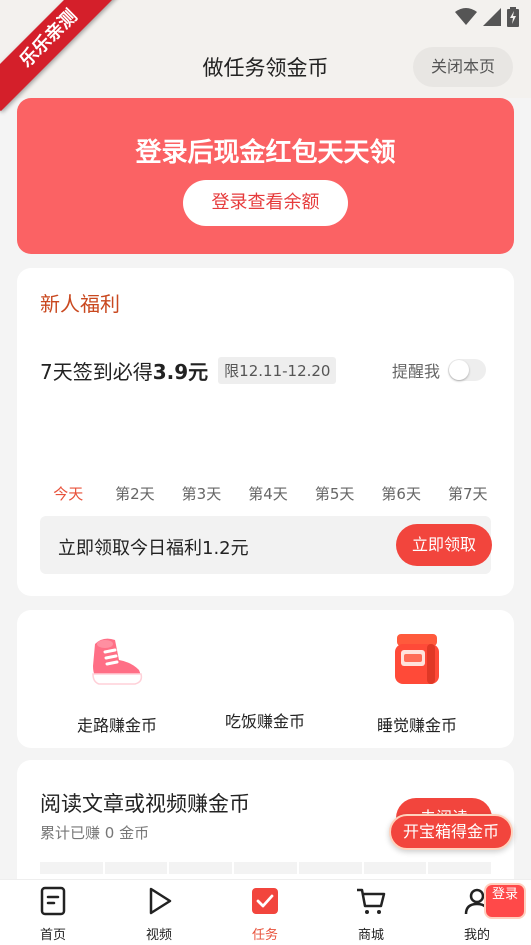 This screenshot has height=945, width=531. I want to click on signal-icon, so click(492, 17).